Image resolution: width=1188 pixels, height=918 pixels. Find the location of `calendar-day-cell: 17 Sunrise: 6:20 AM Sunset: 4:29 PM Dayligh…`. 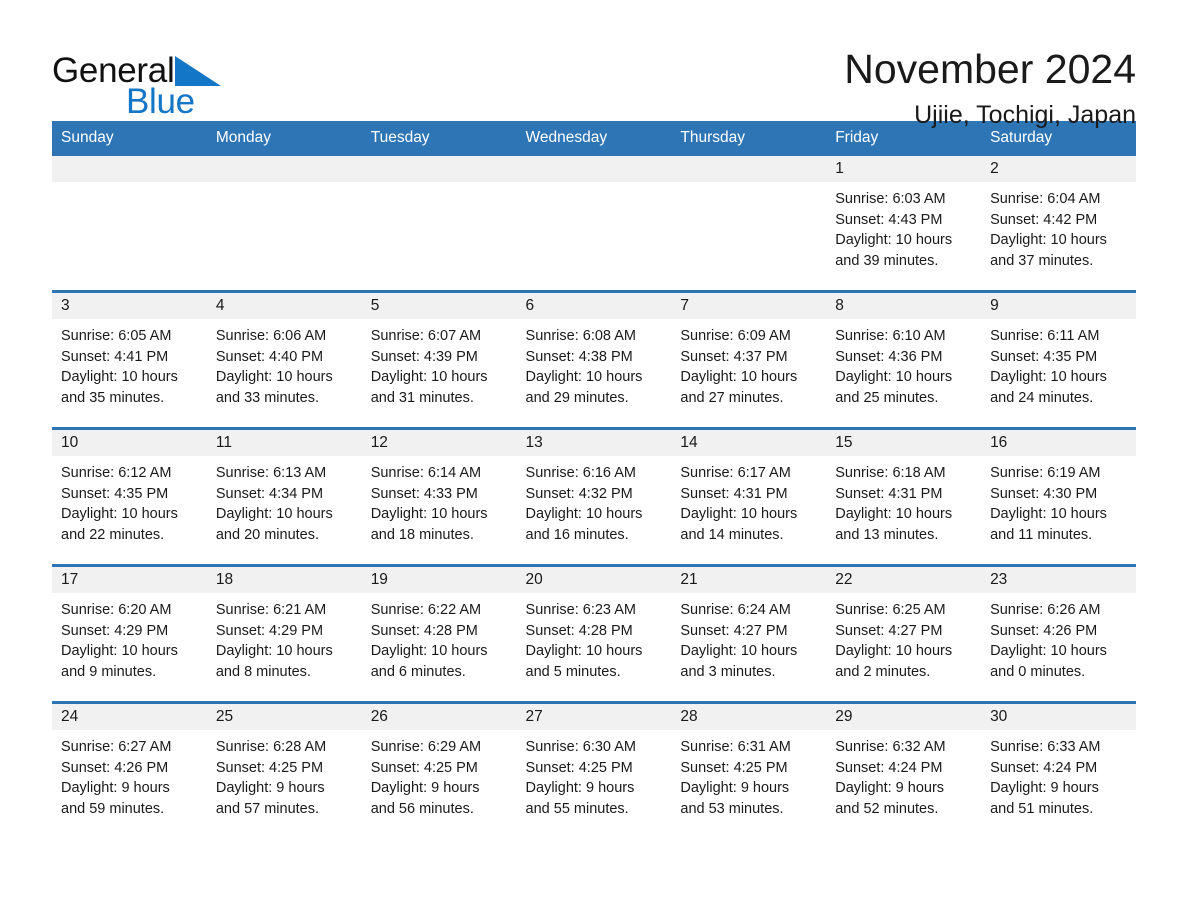

calendar-day-cell: 17 Sunrise: 6:20 AM Sunset: 4:29 PM Dayligh… is located at coordinates (129, 633).